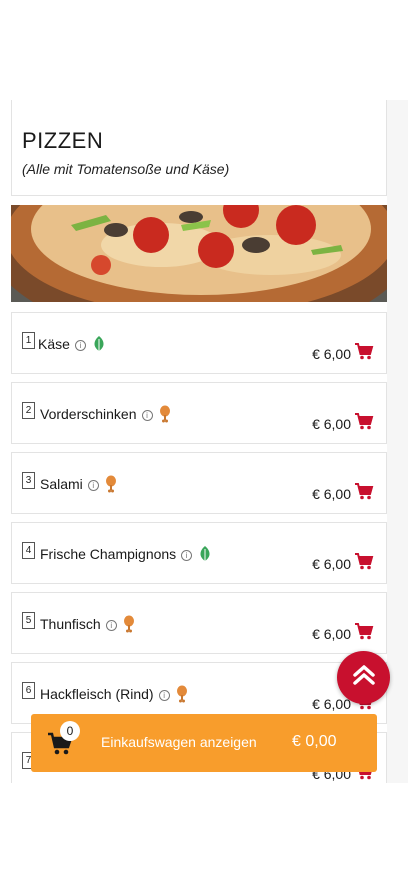  Describe the element at coordinates (28, 620) in the screenshot. I see `item-number: 5` at that location.